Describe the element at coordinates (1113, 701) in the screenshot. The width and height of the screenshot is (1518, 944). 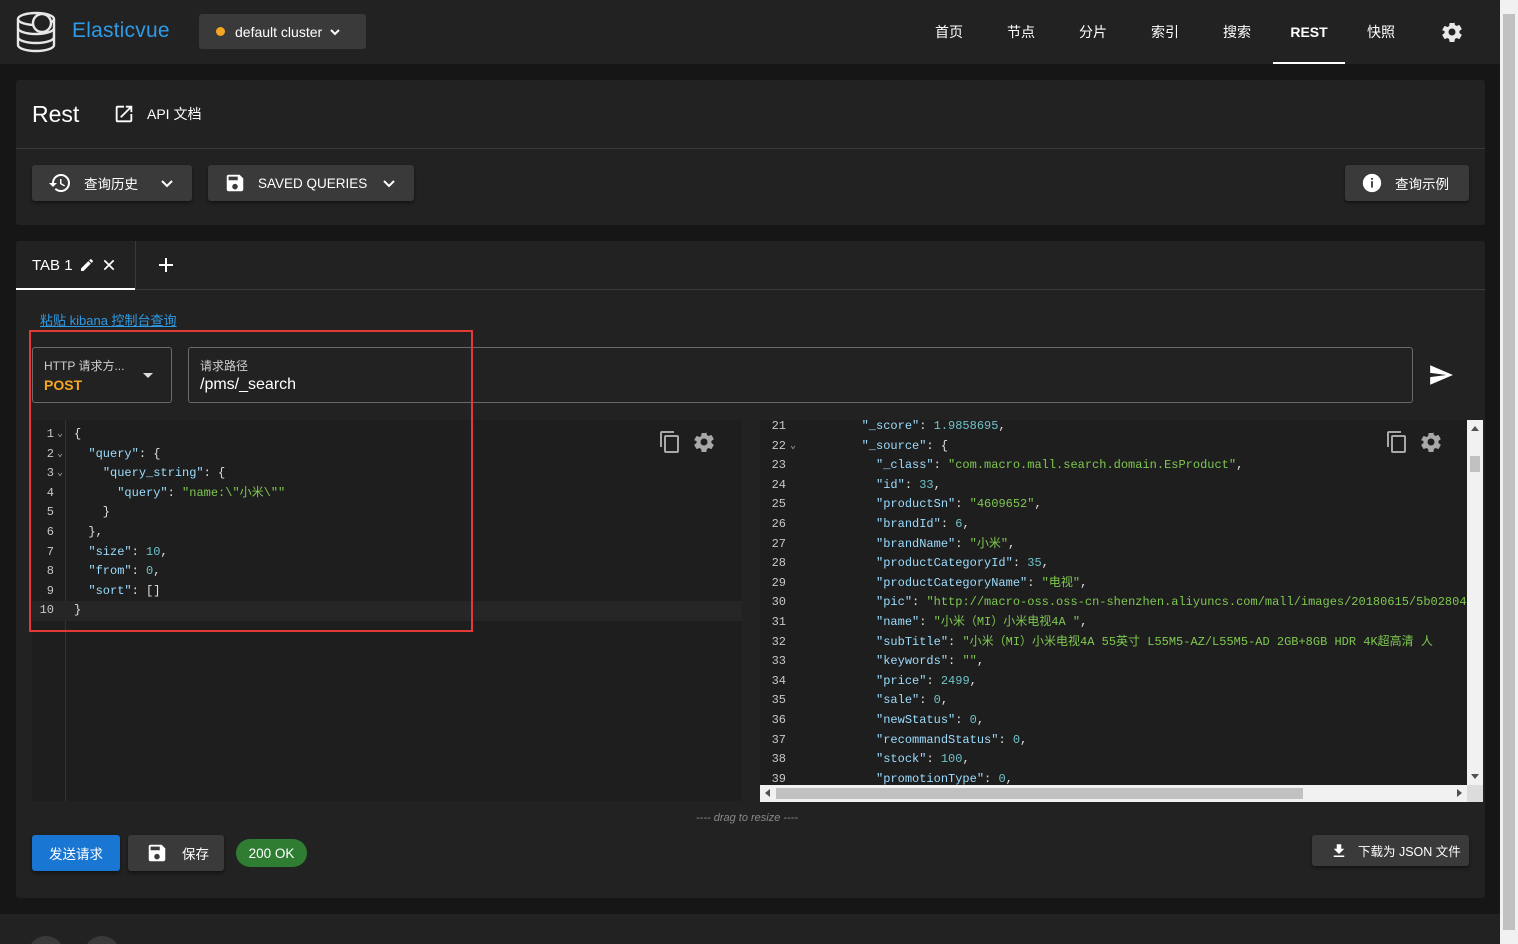
I see `code-line: 35 "sale": 0,` at that location.